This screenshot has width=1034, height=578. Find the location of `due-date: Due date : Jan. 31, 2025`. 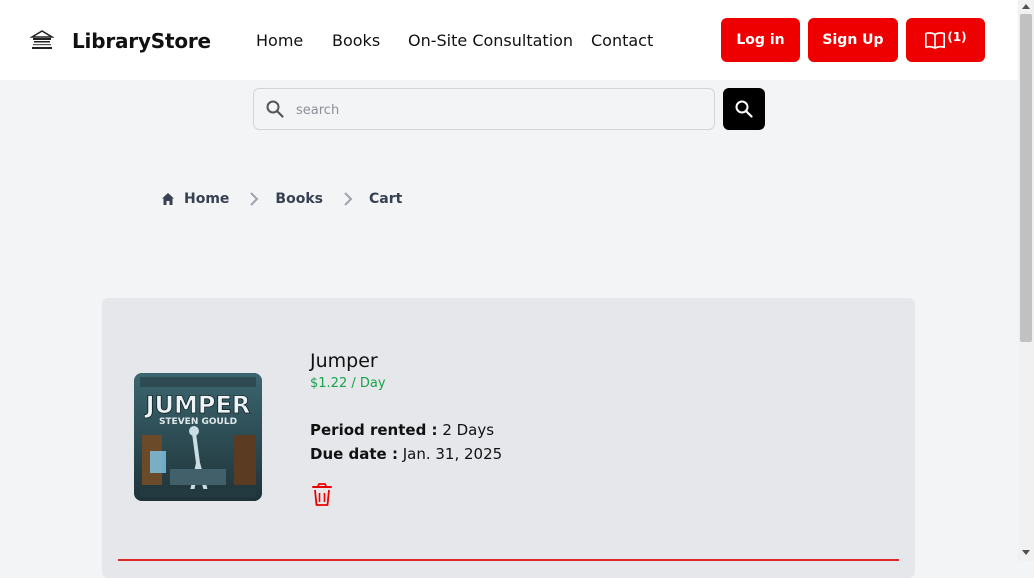

due-date: Due date : Jan. 31, 2025 is located at coordinates (406, 454).